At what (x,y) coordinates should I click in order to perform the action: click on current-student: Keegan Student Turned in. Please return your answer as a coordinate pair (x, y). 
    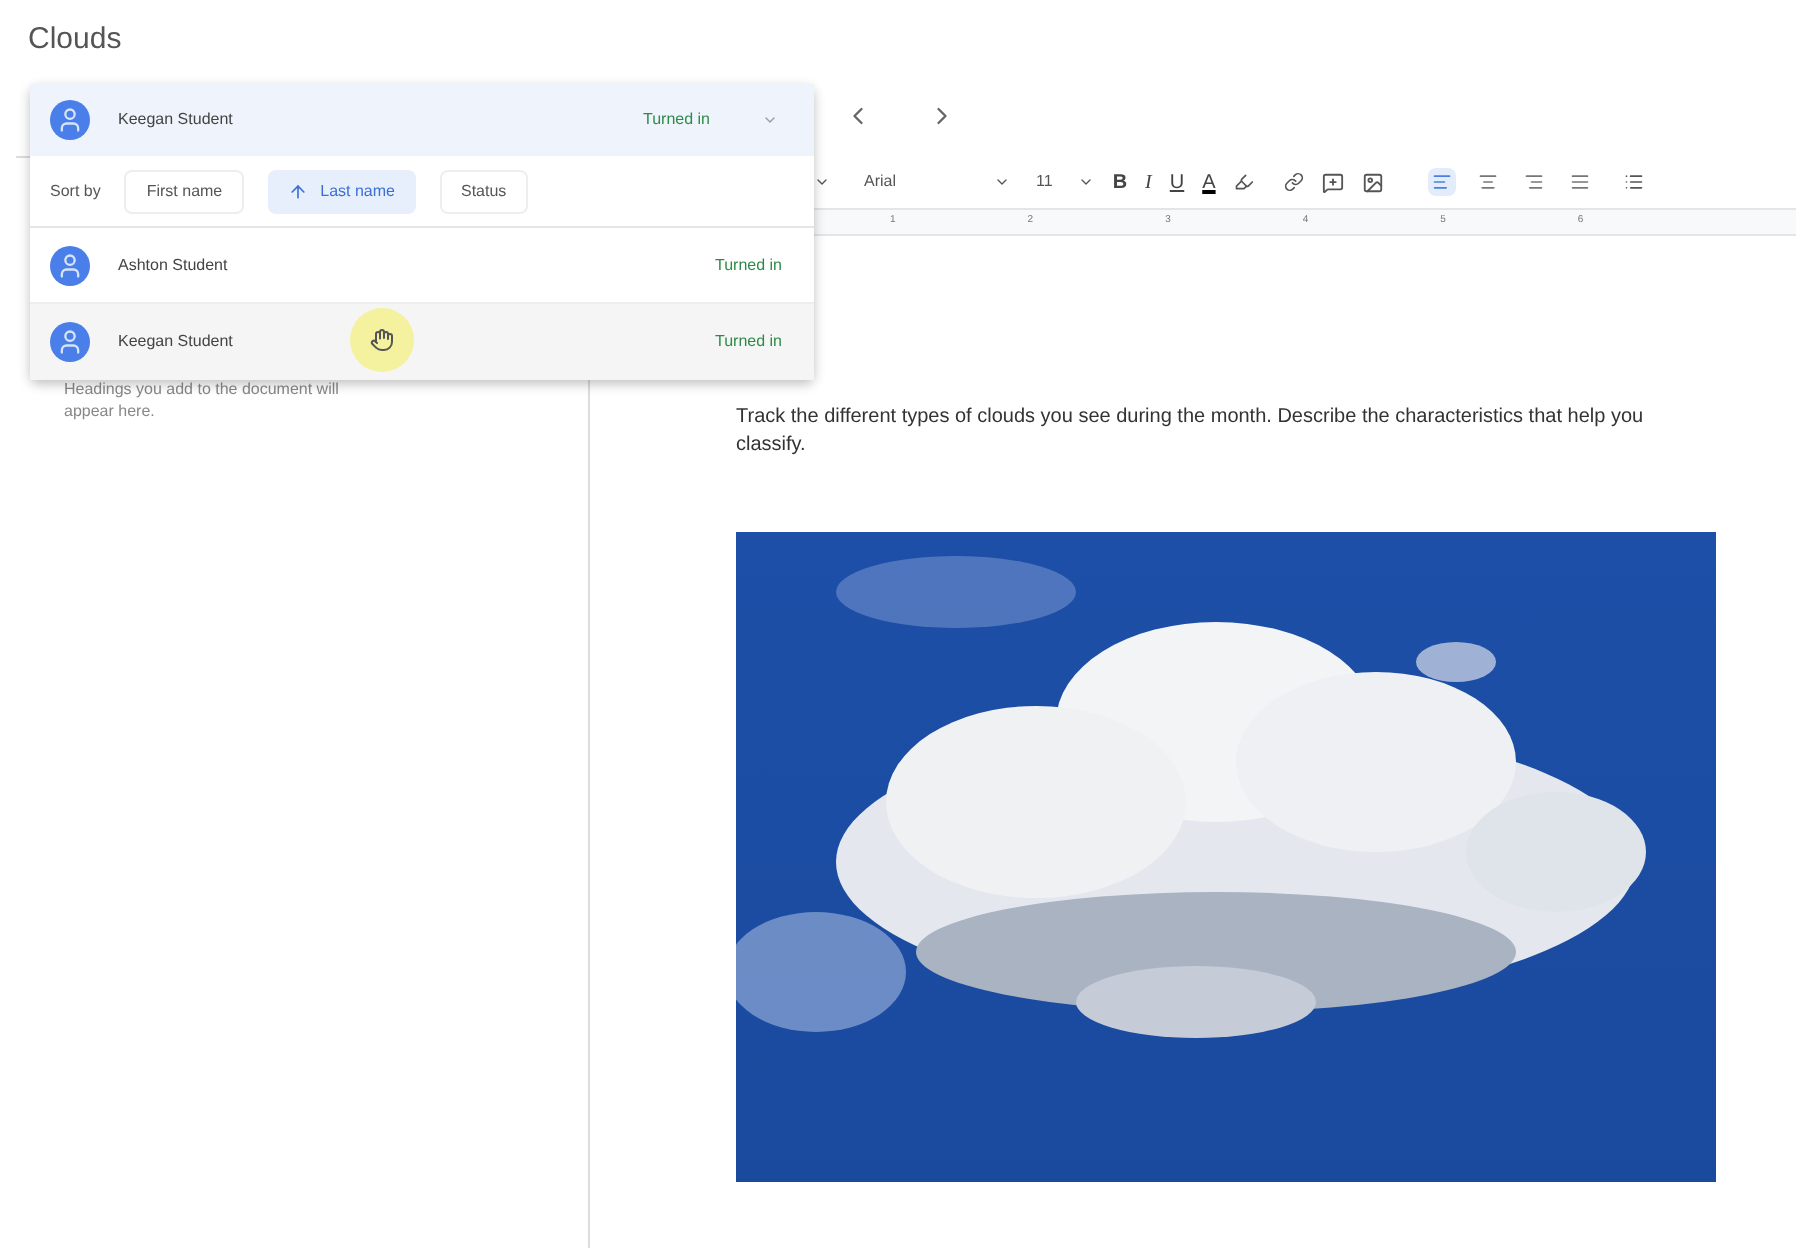
    Looking at the image, I should click on (422, 120).